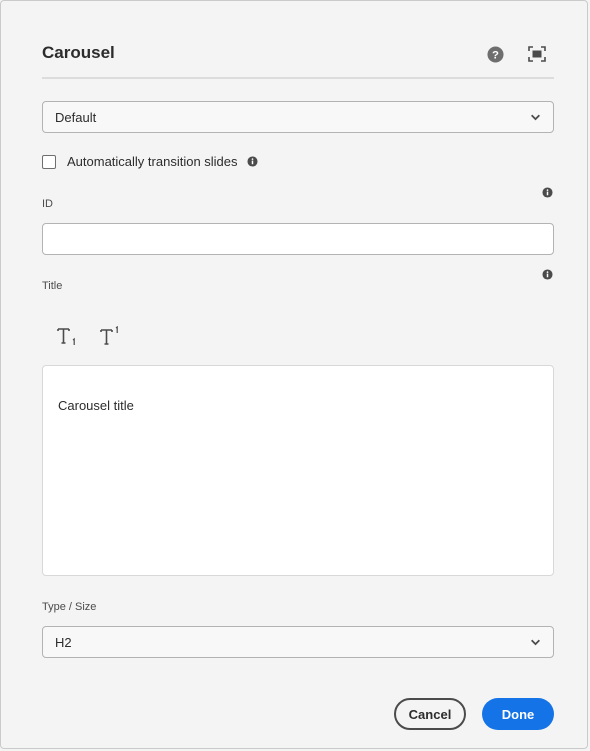  I want to click on help-circle-icon: ?, so click(495, 54).